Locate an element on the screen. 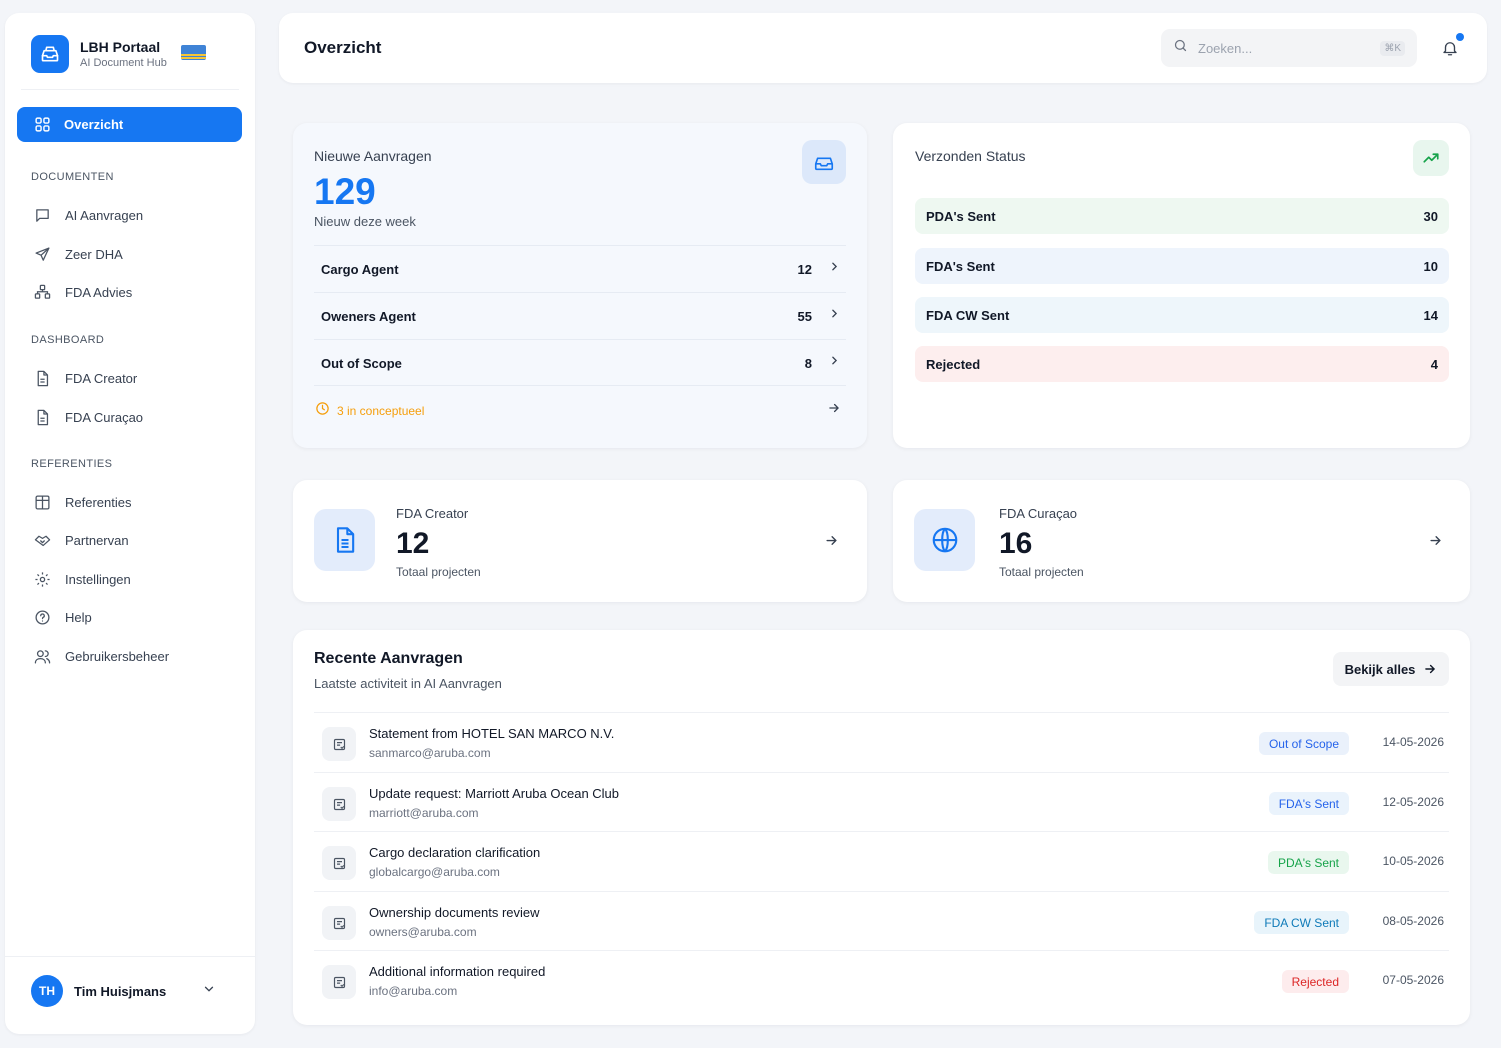 Image resolution: width=1501 pixels, height=1048 pixels. status-badge: FDA CW Sent is located at coordinates (1301, 922).